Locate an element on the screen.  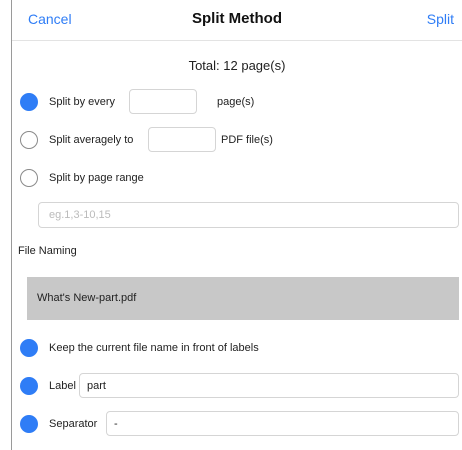
keep-name-radio is located at coordinates (29, 348).